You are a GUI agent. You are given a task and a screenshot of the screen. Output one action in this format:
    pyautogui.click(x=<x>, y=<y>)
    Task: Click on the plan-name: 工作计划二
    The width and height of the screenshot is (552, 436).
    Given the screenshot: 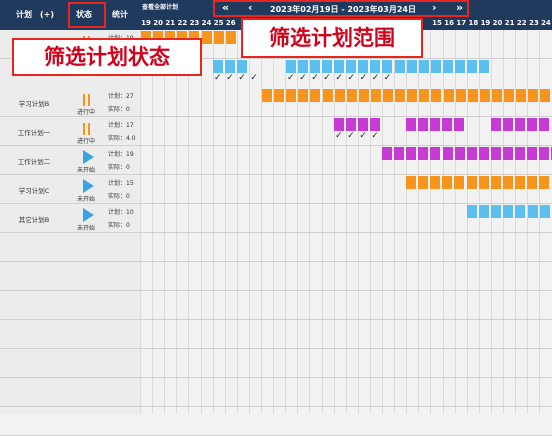 What is the action you would take?
    pyautogui.click(x=34, y=161)
    